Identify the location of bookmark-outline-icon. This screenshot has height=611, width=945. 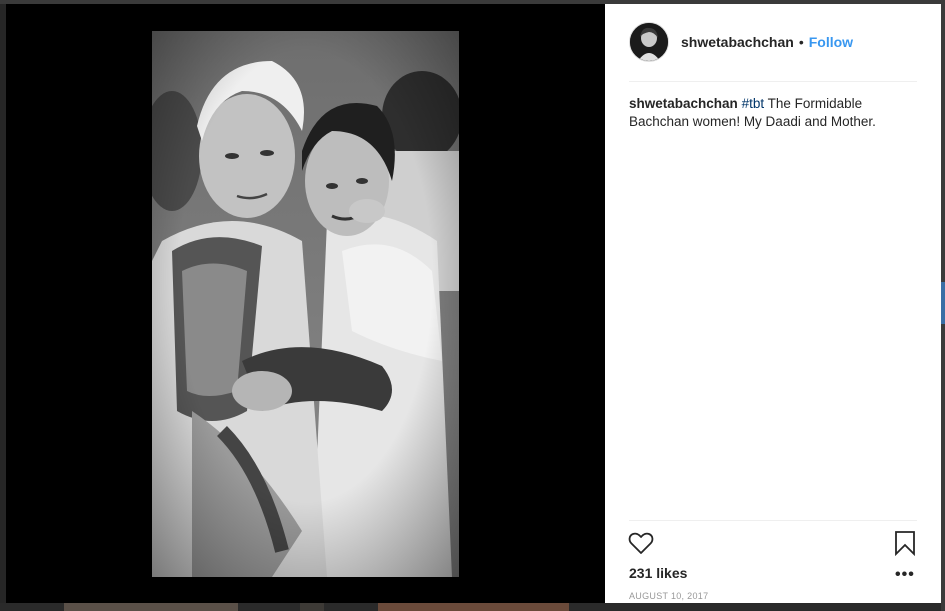
(905, 544).